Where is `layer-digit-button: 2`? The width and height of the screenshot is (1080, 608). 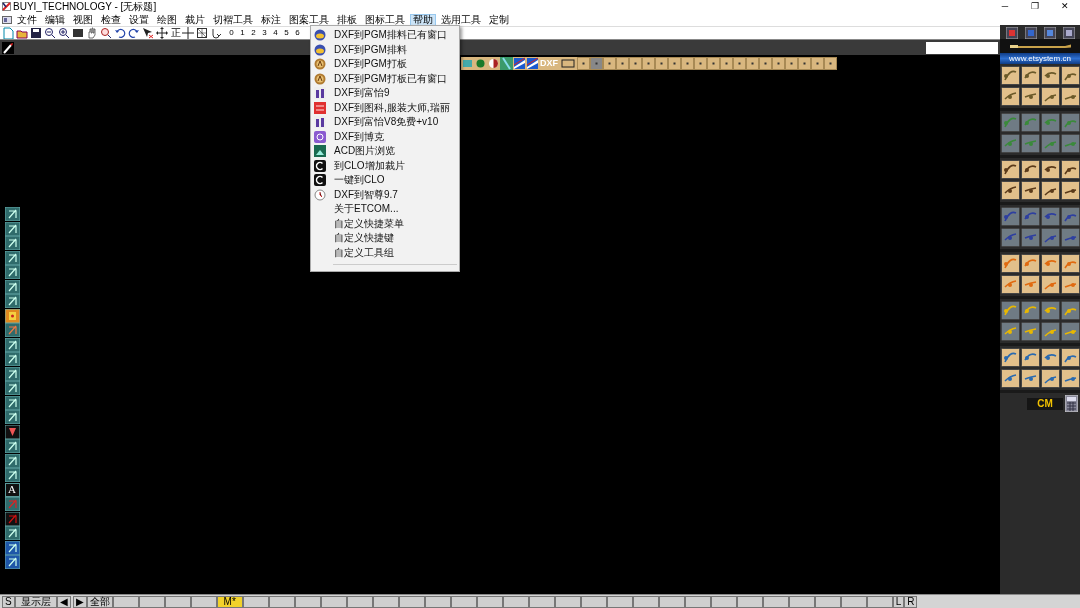 layer-digit-button: 2 is located at coordinates (253, 33).